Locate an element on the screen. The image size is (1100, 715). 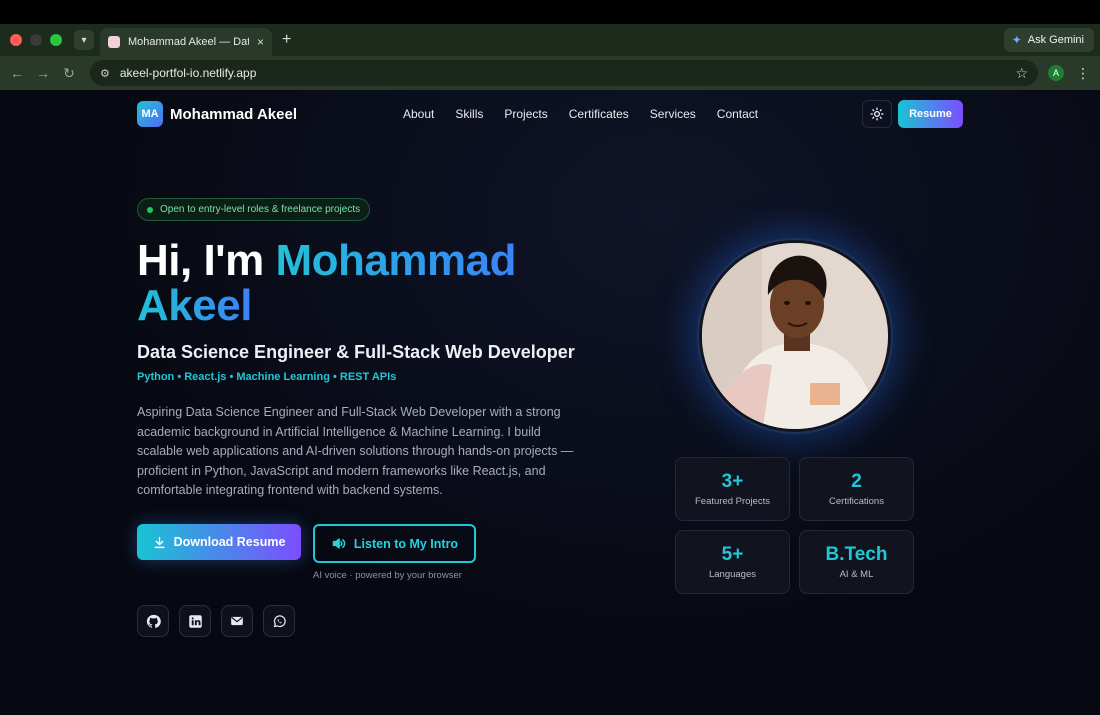
profile-photo is located at coordinates (795, 336).